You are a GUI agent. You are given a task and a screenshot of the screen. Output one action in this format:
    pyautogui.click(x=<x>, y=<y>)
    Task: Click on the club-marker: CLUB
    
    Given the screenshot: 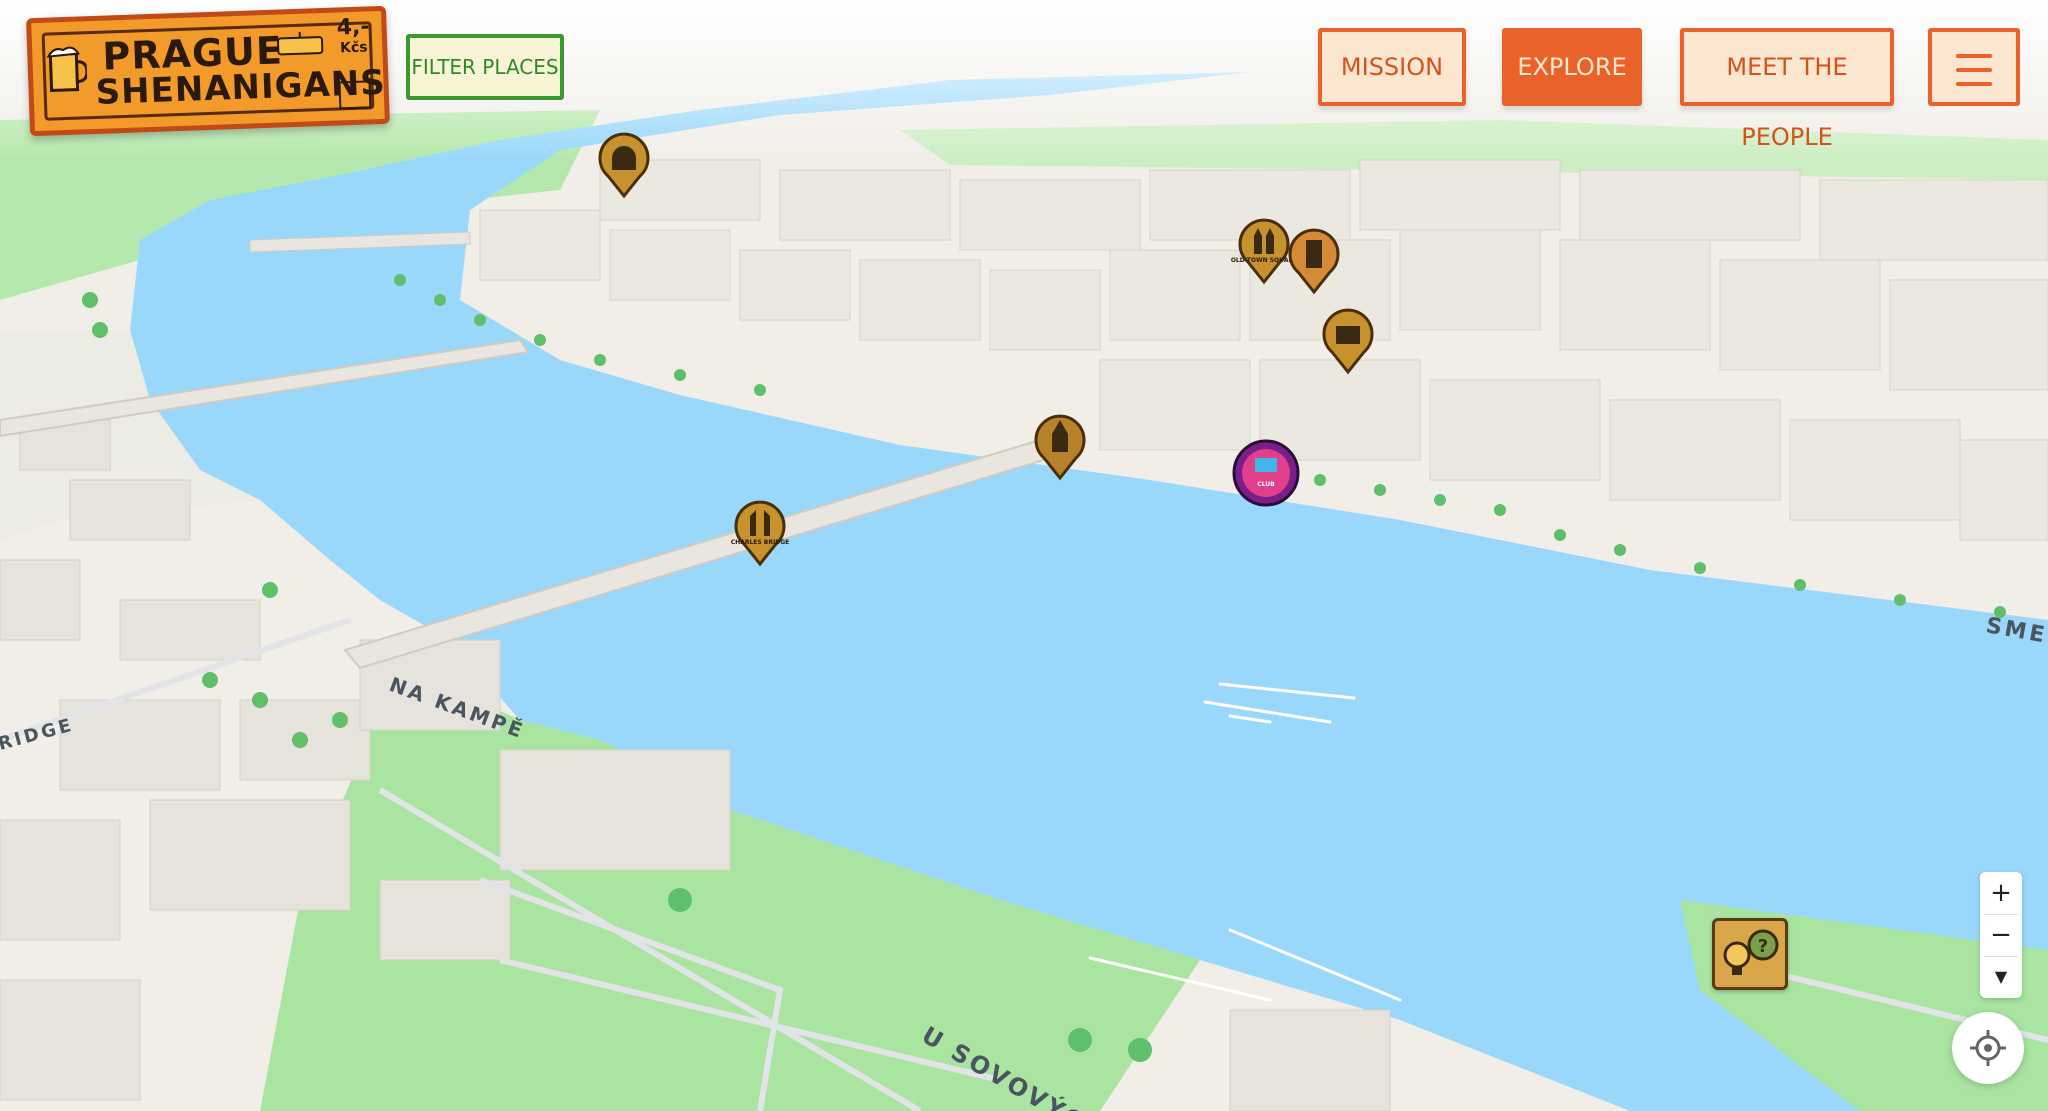 What is the action you would take?
    pyautogui.click(x=1266, y=473)
    